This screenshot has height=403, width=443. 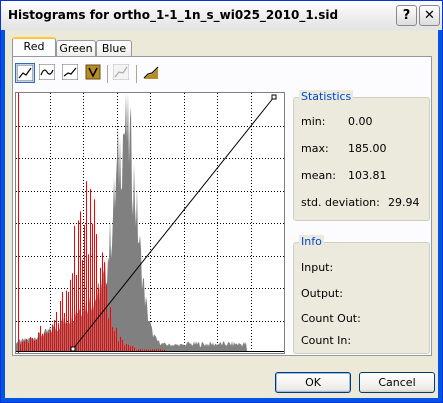 What do you see at coordinates (73, 349) in the screenshot?
I see `stretch-handle-low` at bounding box center [73, 349].